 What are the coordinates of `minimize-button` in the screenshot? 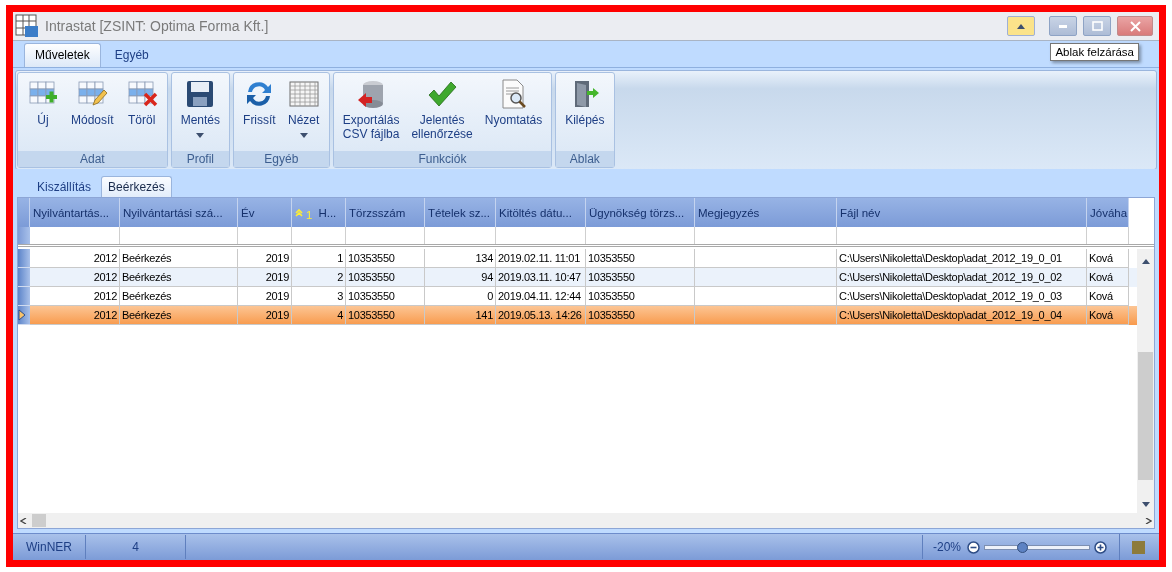 It's located at (1063, 26).